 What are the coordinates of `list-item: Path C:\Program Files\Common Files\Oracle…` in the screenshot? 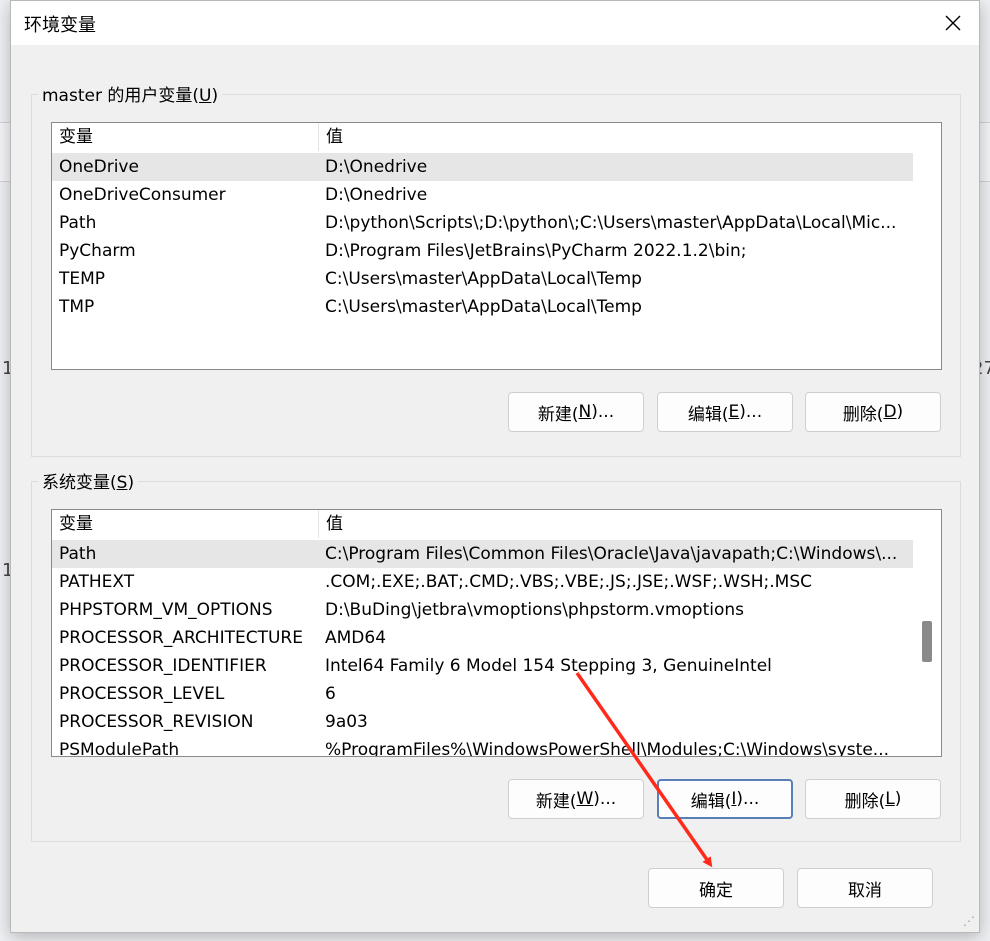 It's located at (483, 554).